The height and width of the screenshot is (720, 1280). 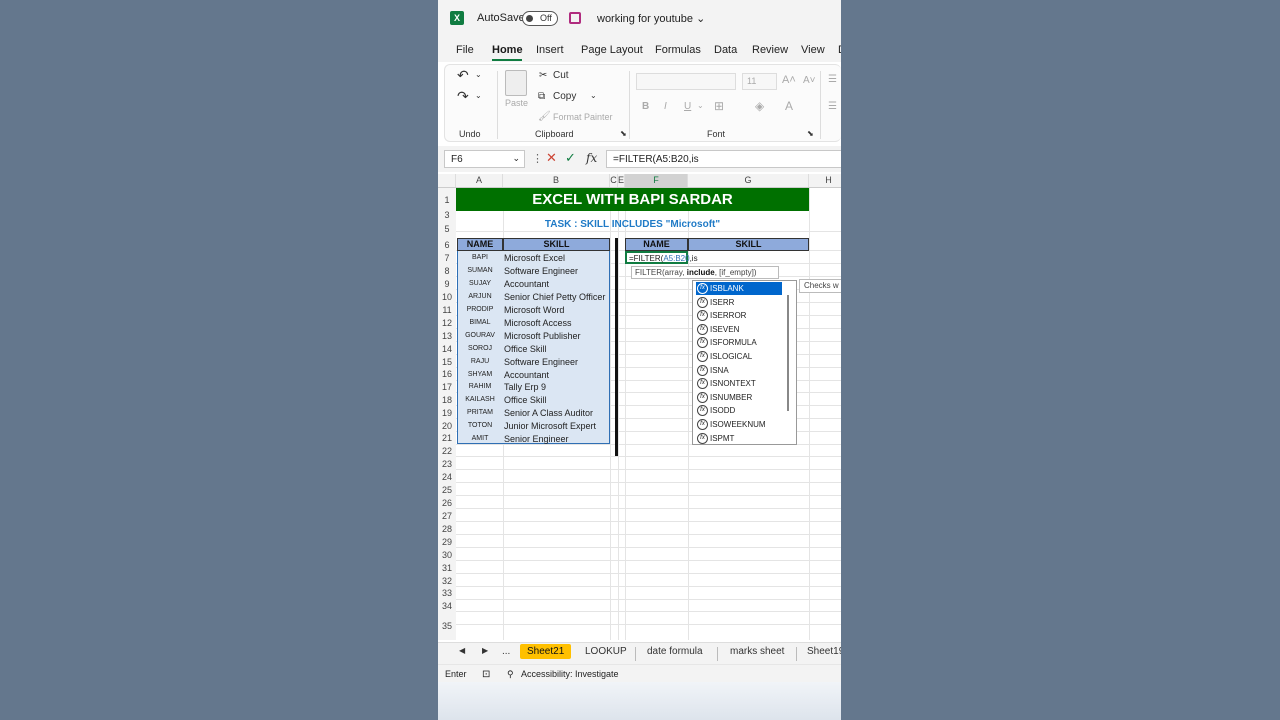 What do you see at coordinates (789, 106) in the screenshot?
I see `font-color-icon: A` at bounding box center [789, 106].